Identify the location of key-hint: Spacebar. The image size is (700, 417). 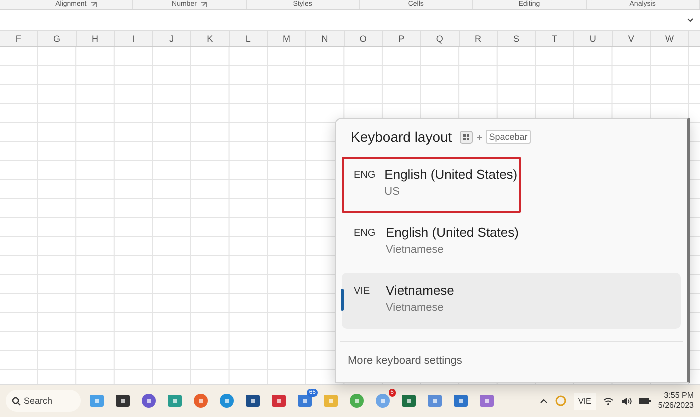
(508, 137).